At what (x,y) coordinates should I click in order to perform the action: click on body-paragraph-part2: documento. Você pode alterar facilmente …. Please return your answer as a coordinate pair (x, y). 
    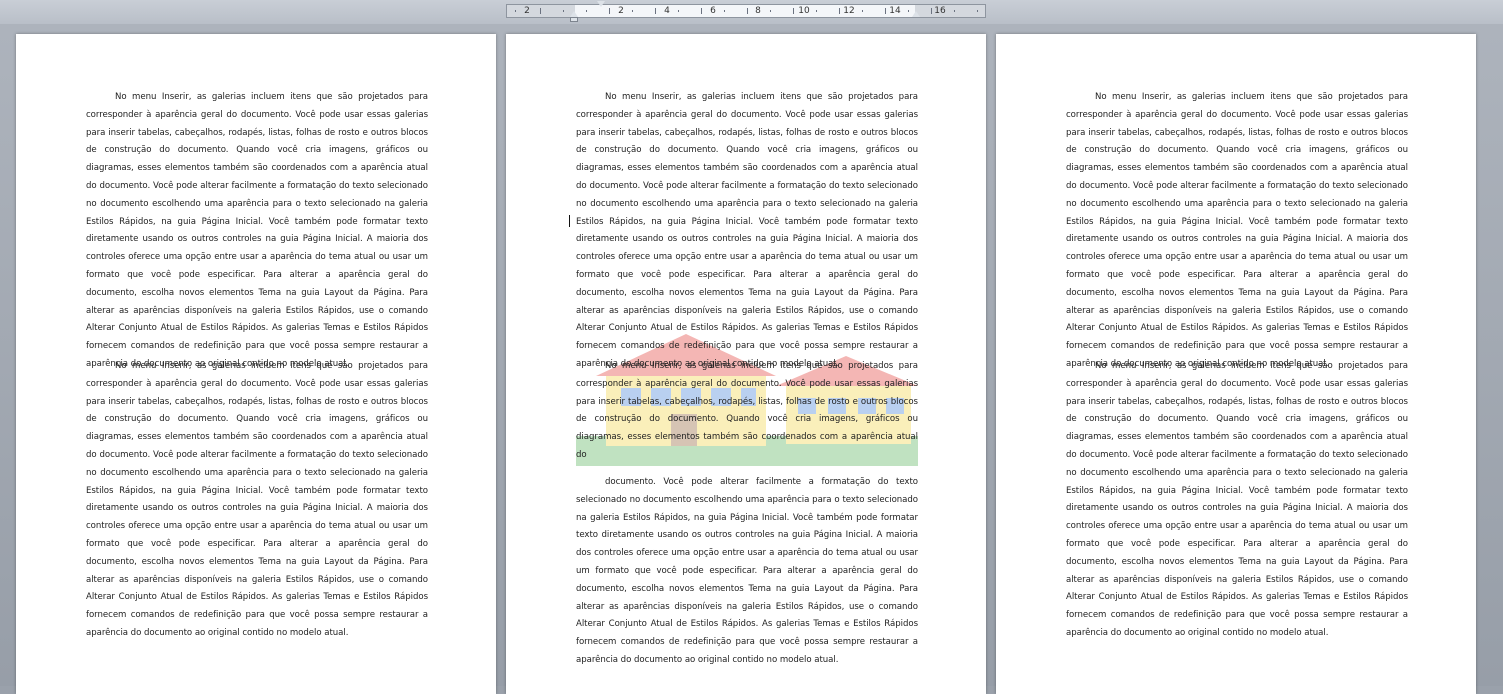
    Looking at the image, I should click on (747, 572).